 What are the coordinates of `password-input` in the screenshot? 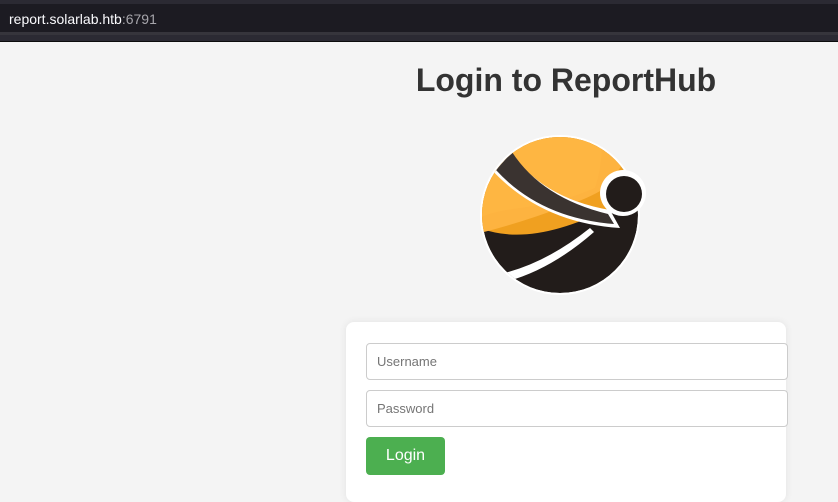 It's located at (577, 408).